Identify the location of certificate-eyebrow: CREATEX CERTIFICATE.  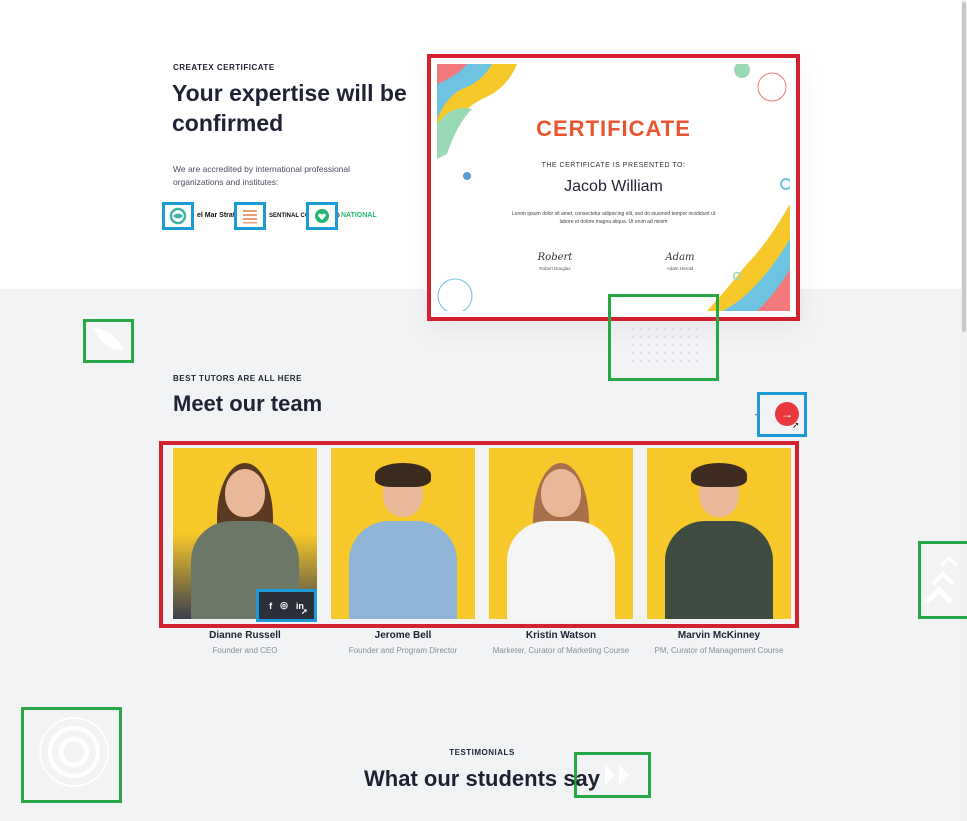
(224, 67).